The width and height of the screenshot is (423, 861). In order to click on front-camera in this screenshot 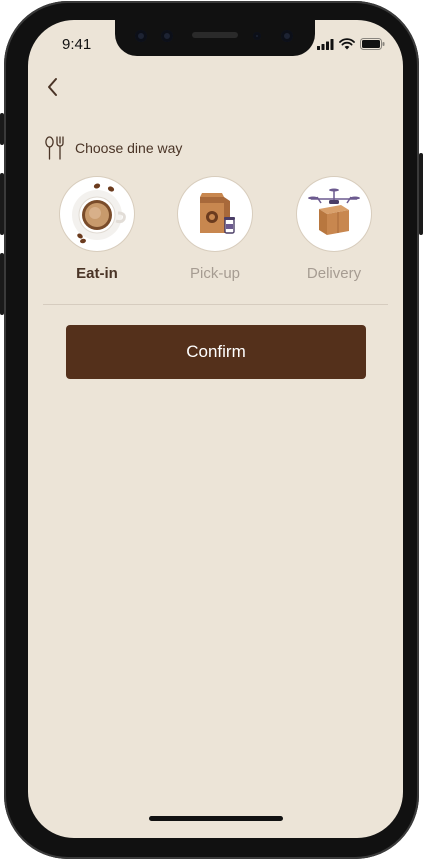, I will do `click(141, 36)`.